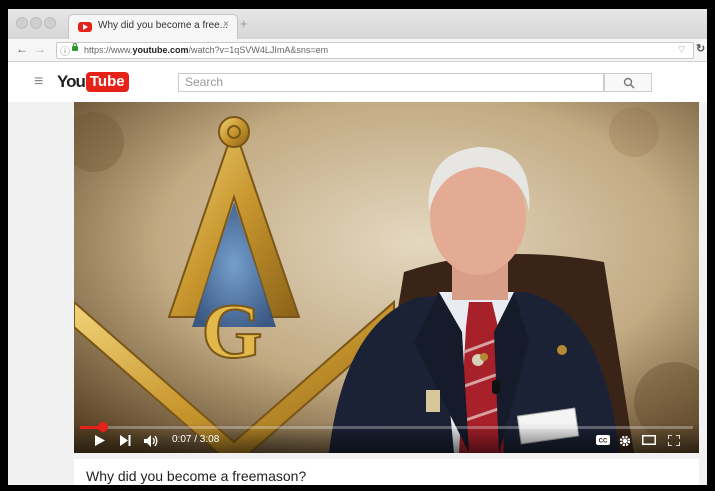 Image resolution: width=715 pixels, height=491 pixels. Describe the element at coordinates (50, 23) in the screenshot. I see `zoom-window-button` at that location.